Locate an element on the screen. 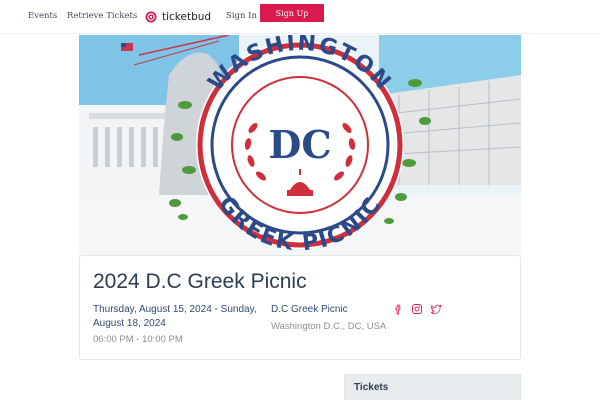  event-title: 2024 D.C Greek Picnic is located at coordinates (200, 281).